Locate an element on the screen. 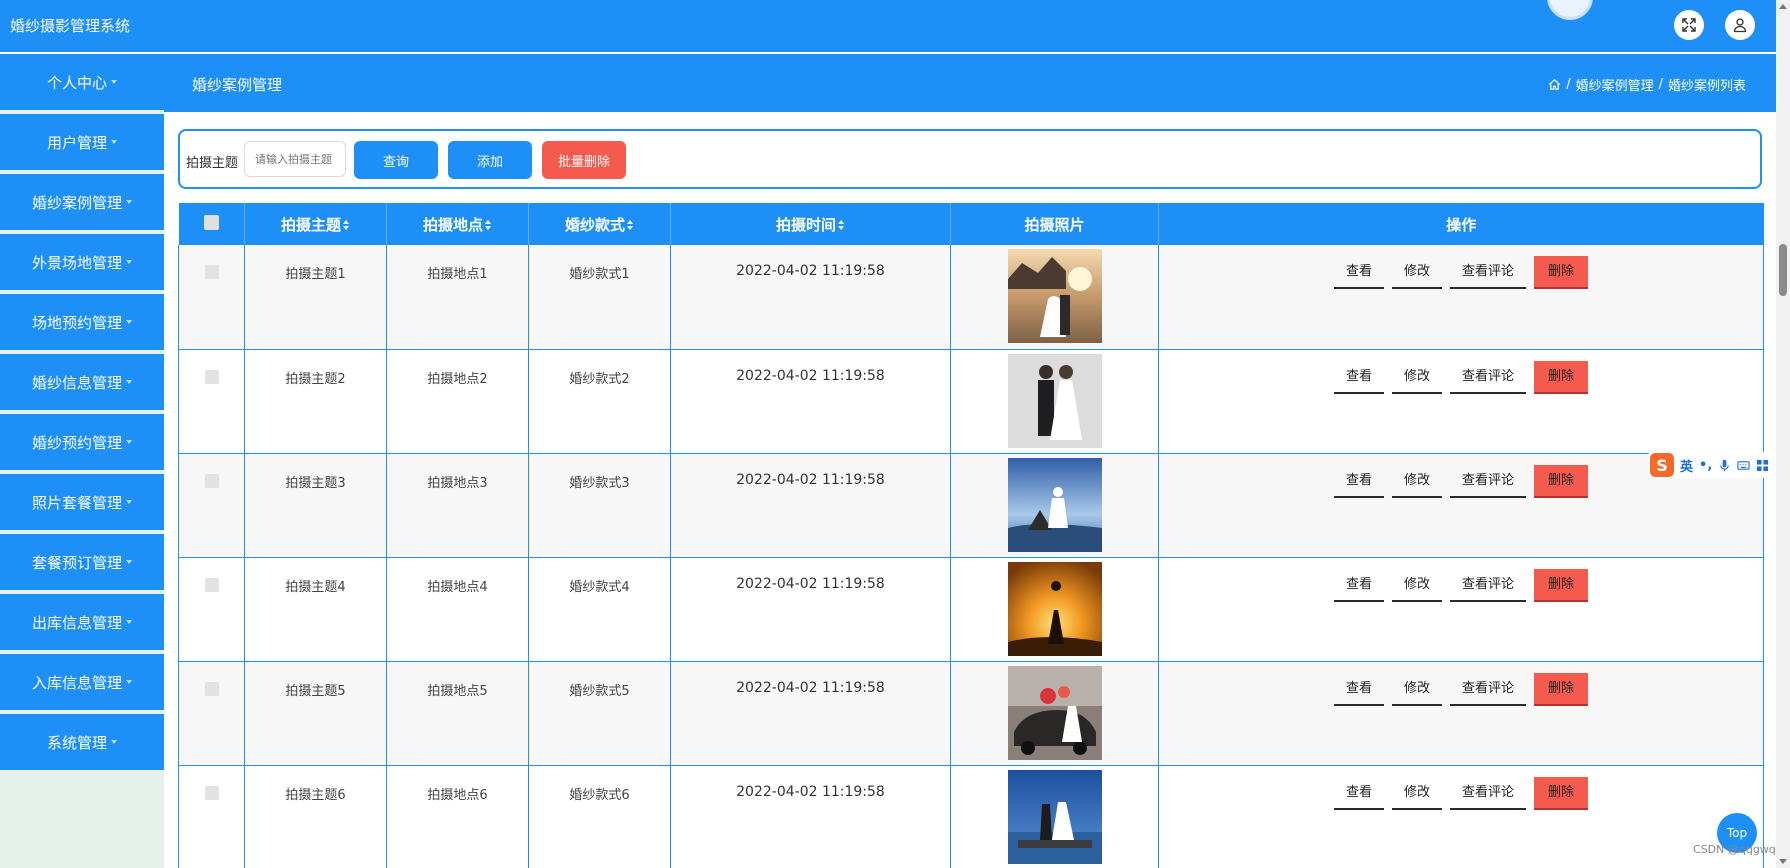 This screenshot has height=868, width=1790. breadcrumb-item-list: 婚纱案例列表 is located at coordinates (1706, 86).